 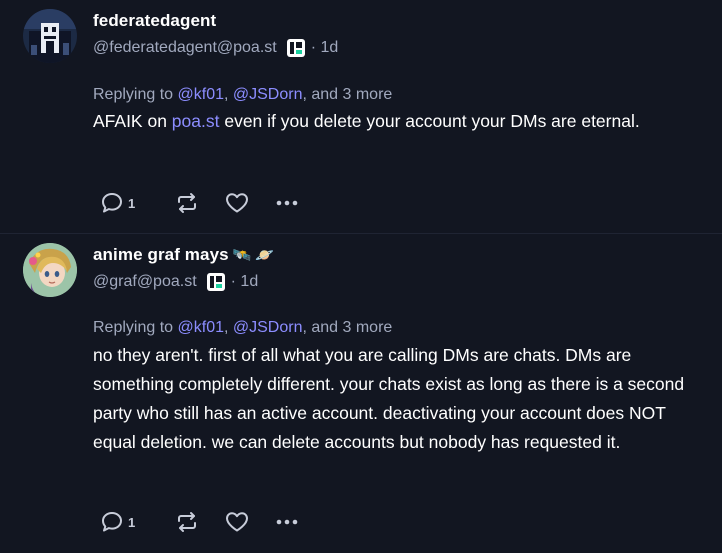 I want to click on author-name-row: anime graf mays 🛰️ 🪐, so click(x=183, y=255).